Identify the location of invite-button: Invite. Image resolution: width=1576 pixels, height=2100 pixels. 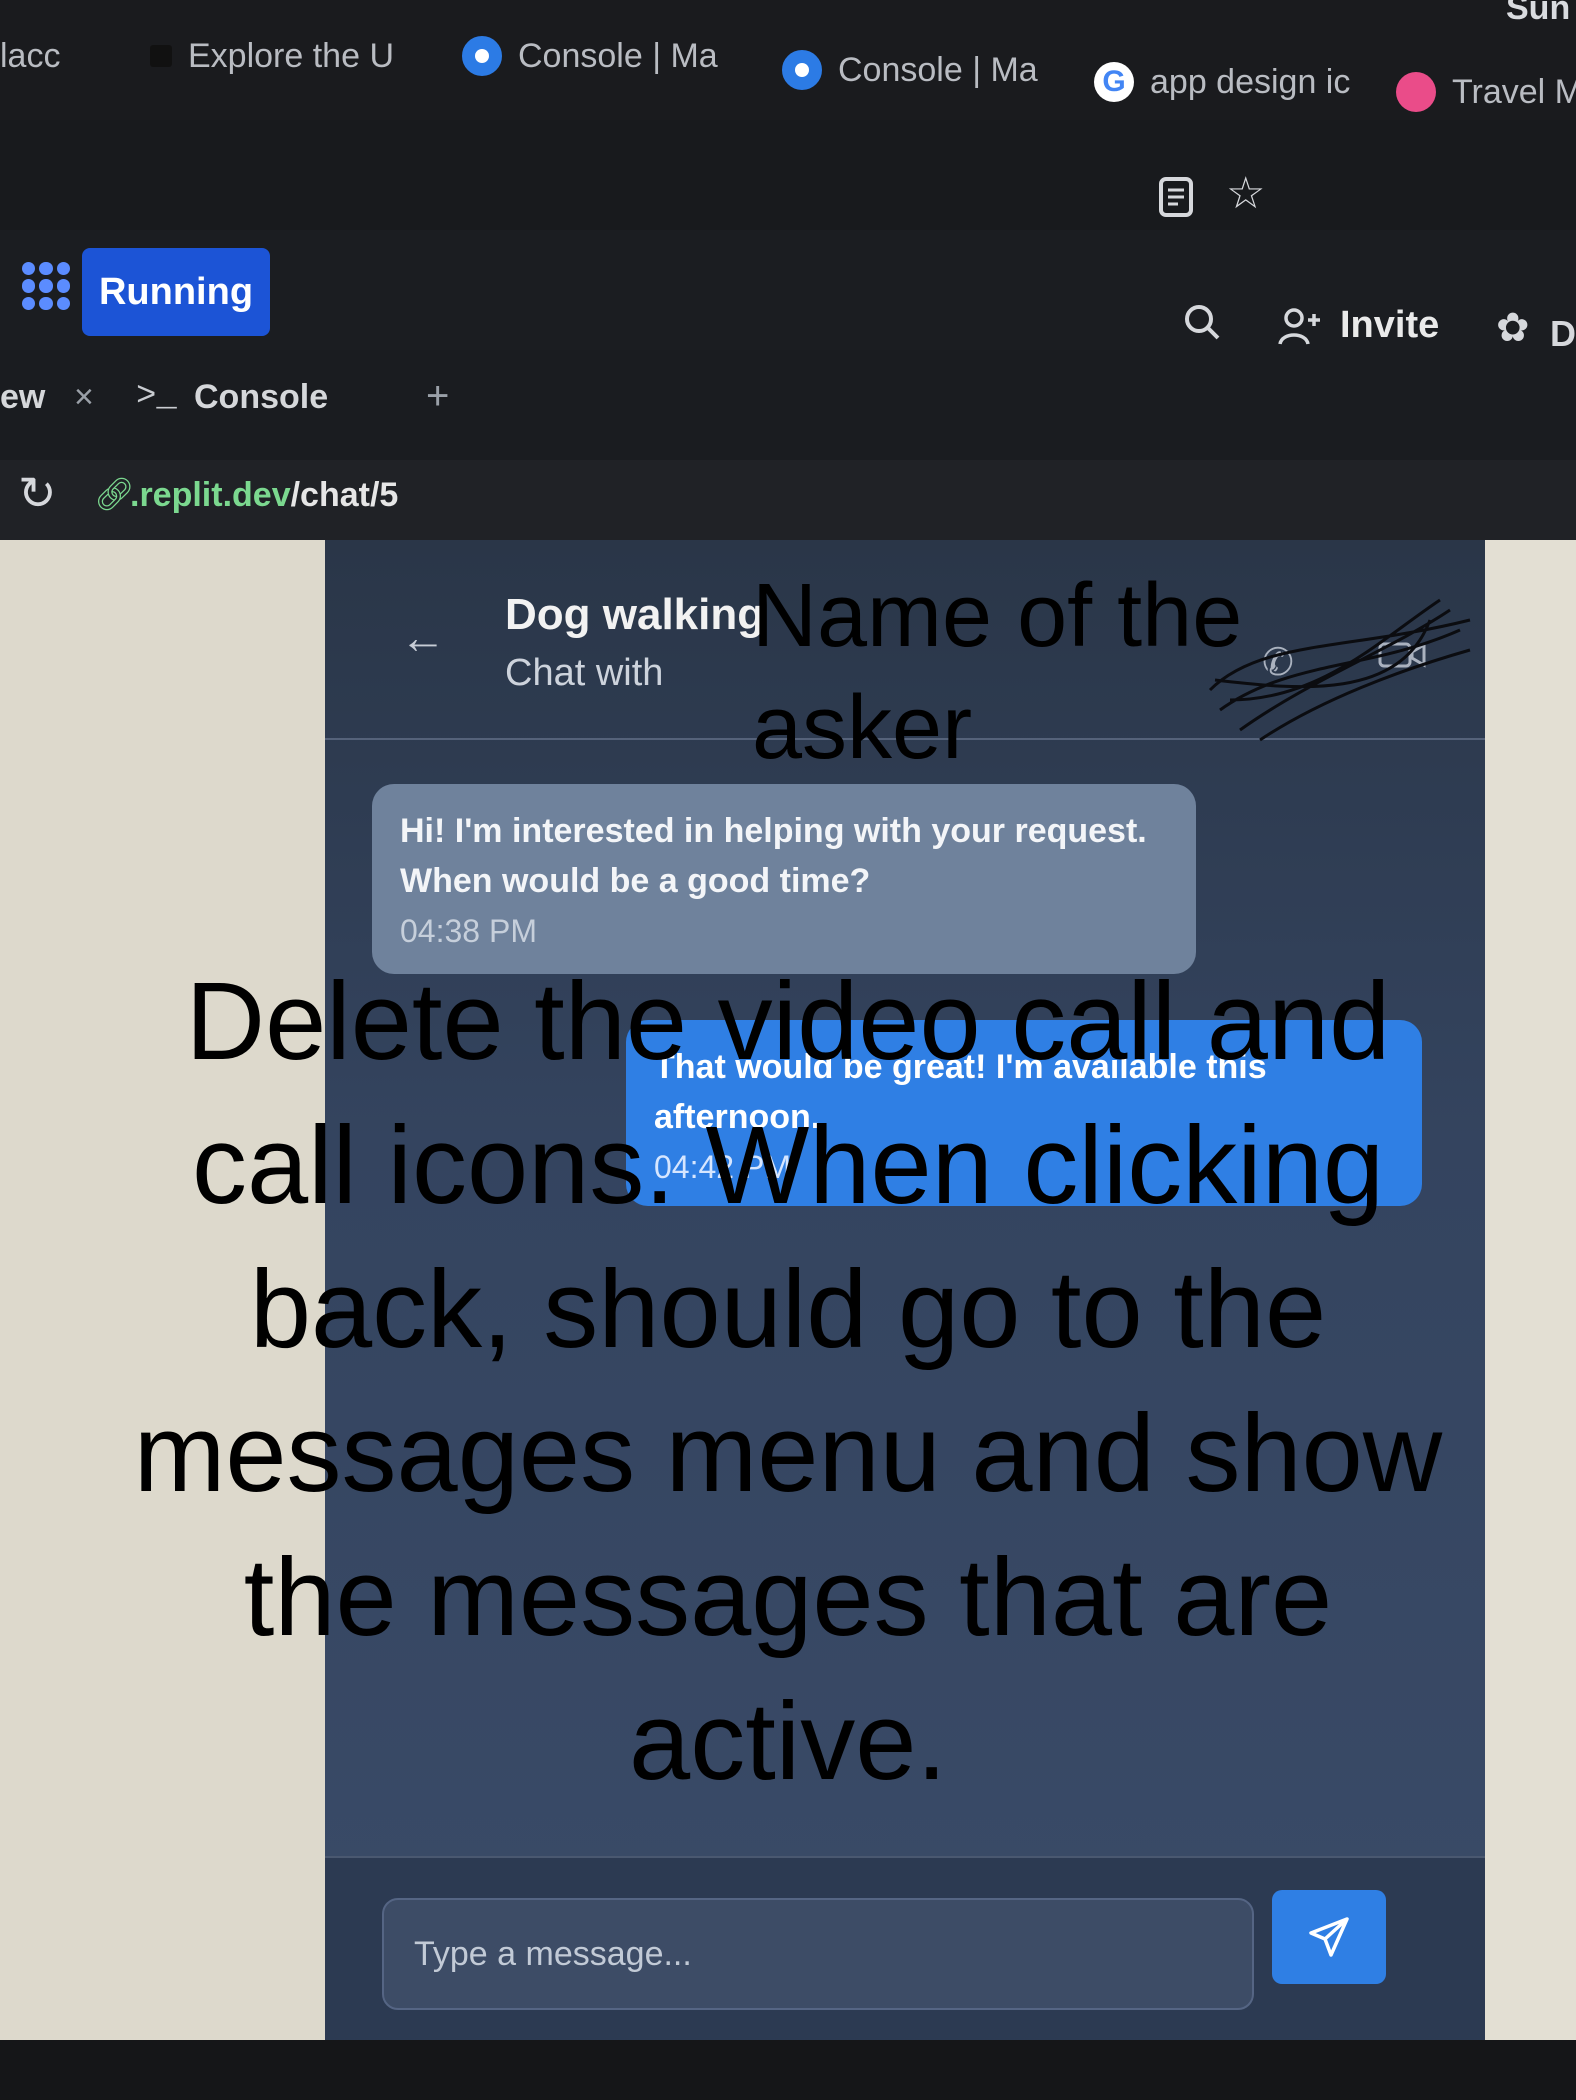
(1389, 325).